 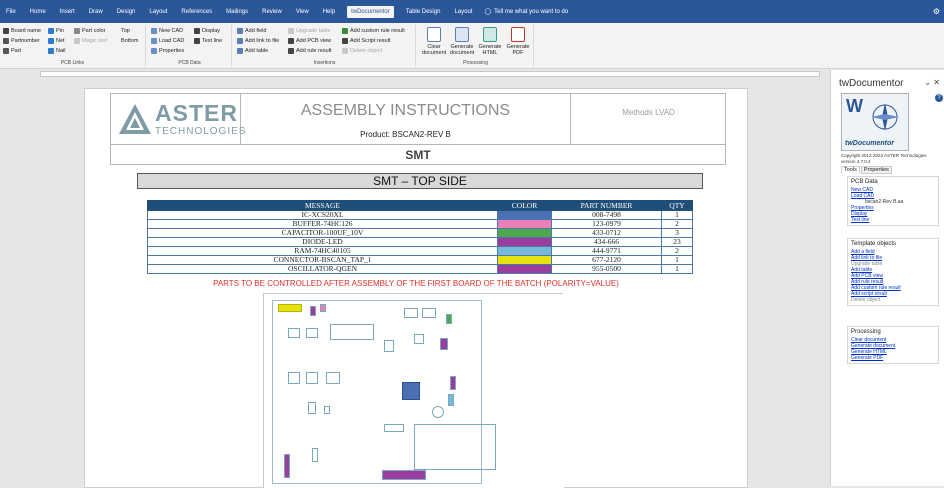 What do you see at coordinates (56, 51) in the screenshot?
I see `nail-button: Nail` at bounding box center [56, 51].